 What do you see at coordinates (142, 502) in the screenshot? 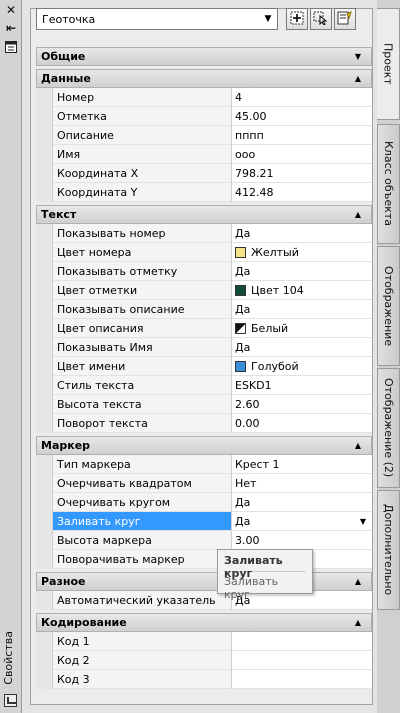
I see `property-label: Очерчивать кругом` at bounding box center [142, 502].